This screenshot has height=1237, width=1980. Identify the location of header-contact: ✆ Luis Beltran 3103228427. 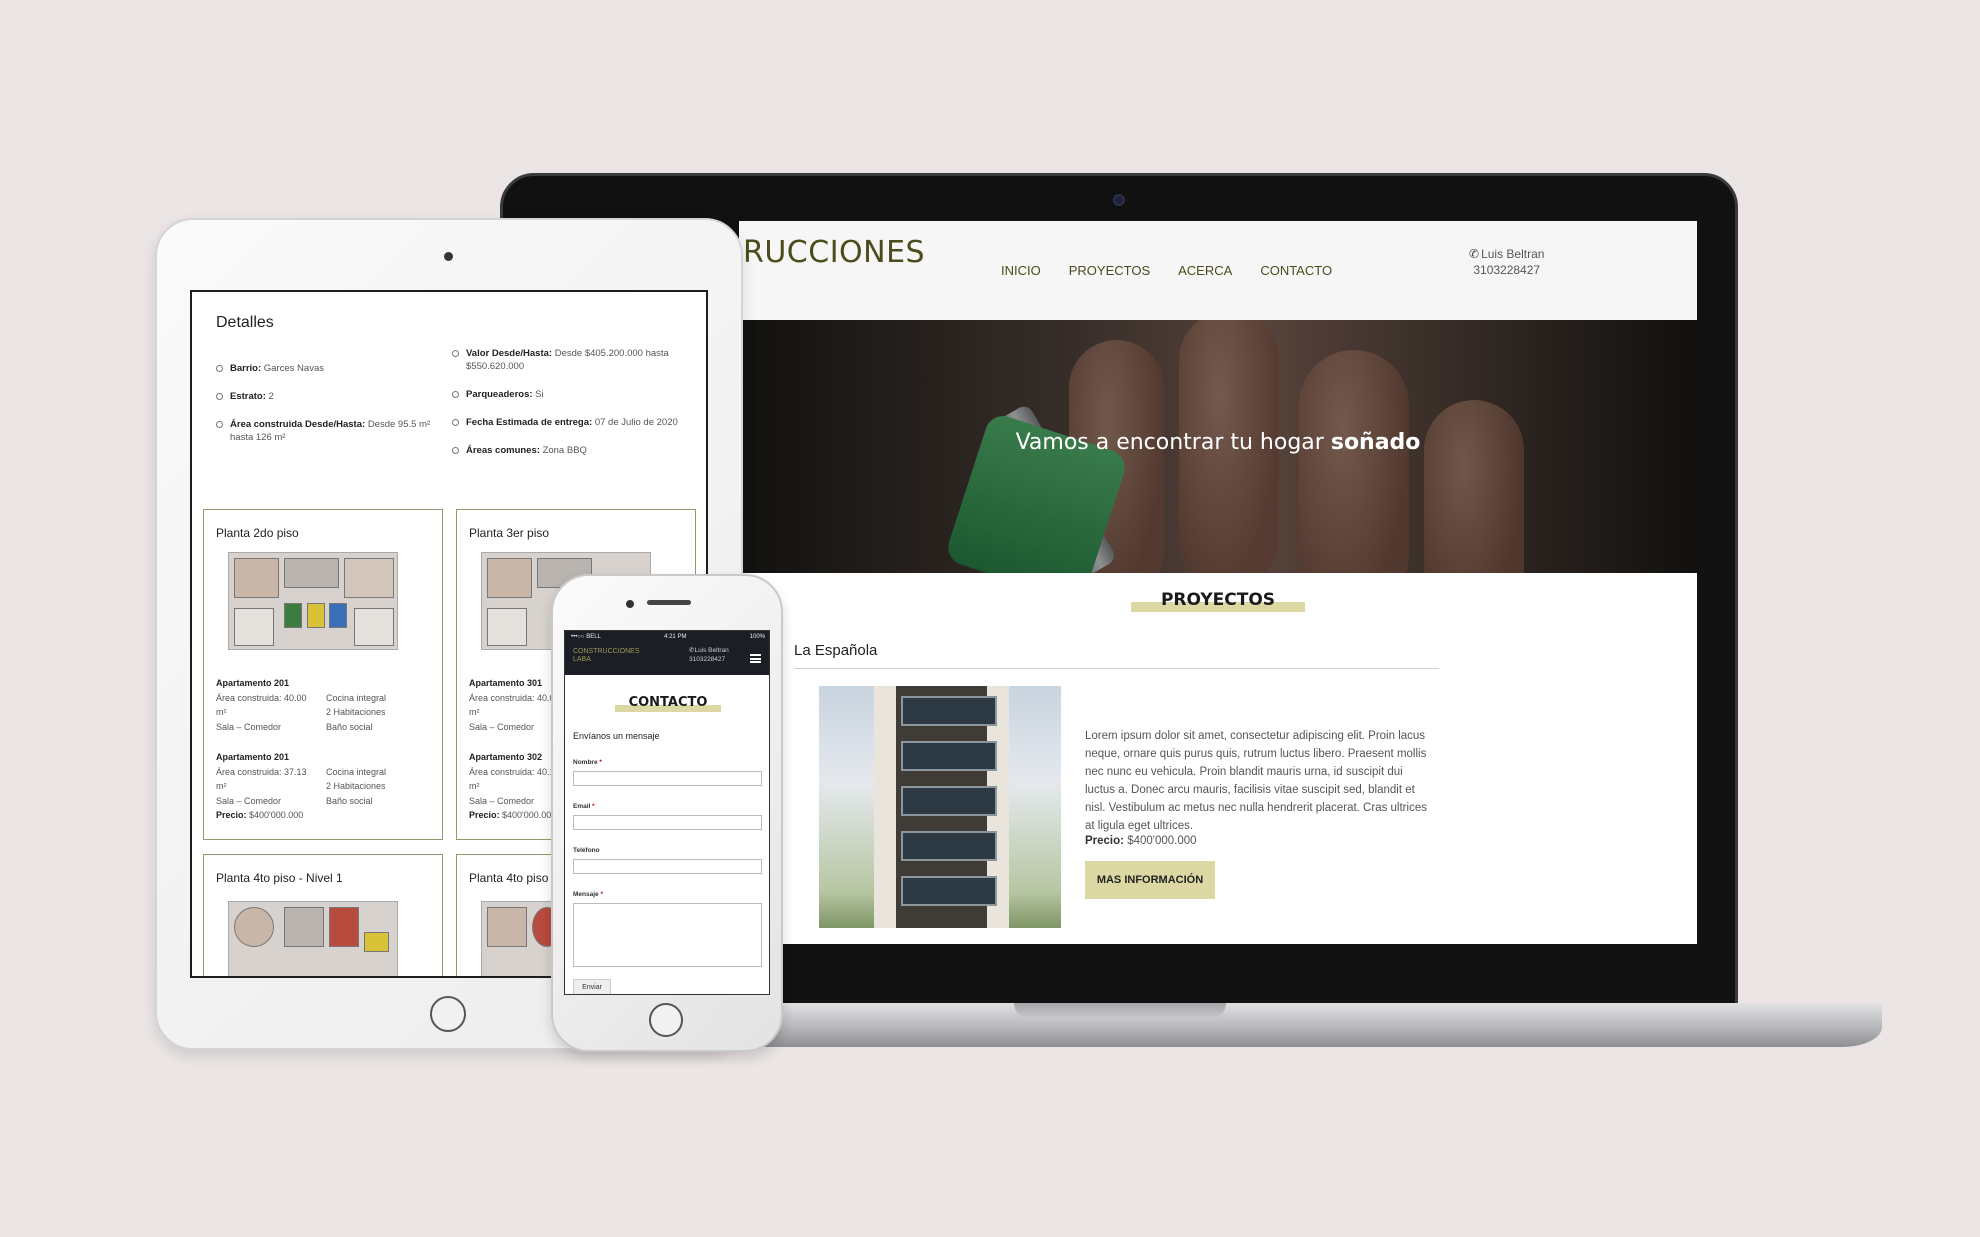
(1506, 262).